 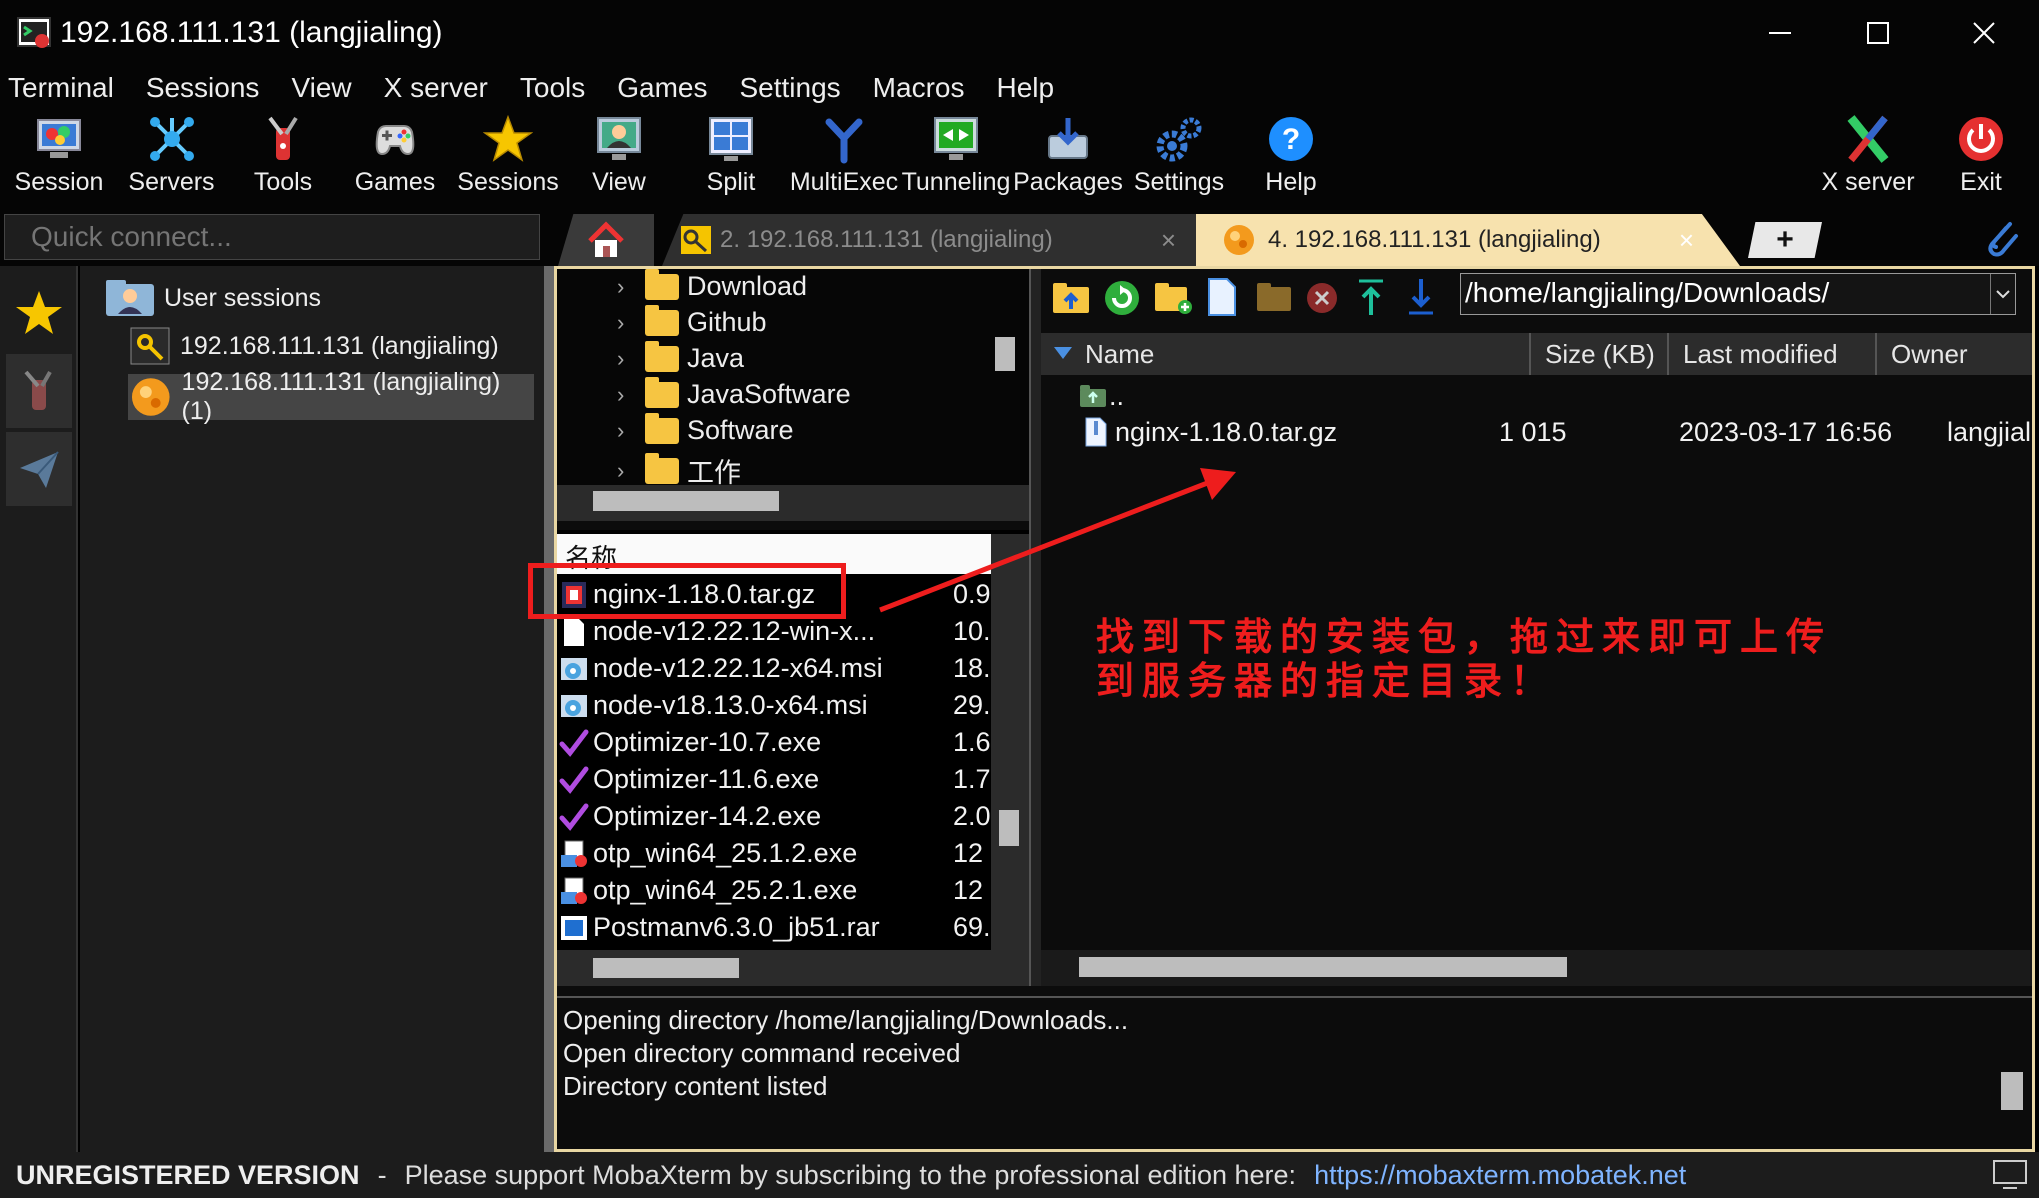 I want to click on new-tab-button: +, so click(x=1785, y=240).